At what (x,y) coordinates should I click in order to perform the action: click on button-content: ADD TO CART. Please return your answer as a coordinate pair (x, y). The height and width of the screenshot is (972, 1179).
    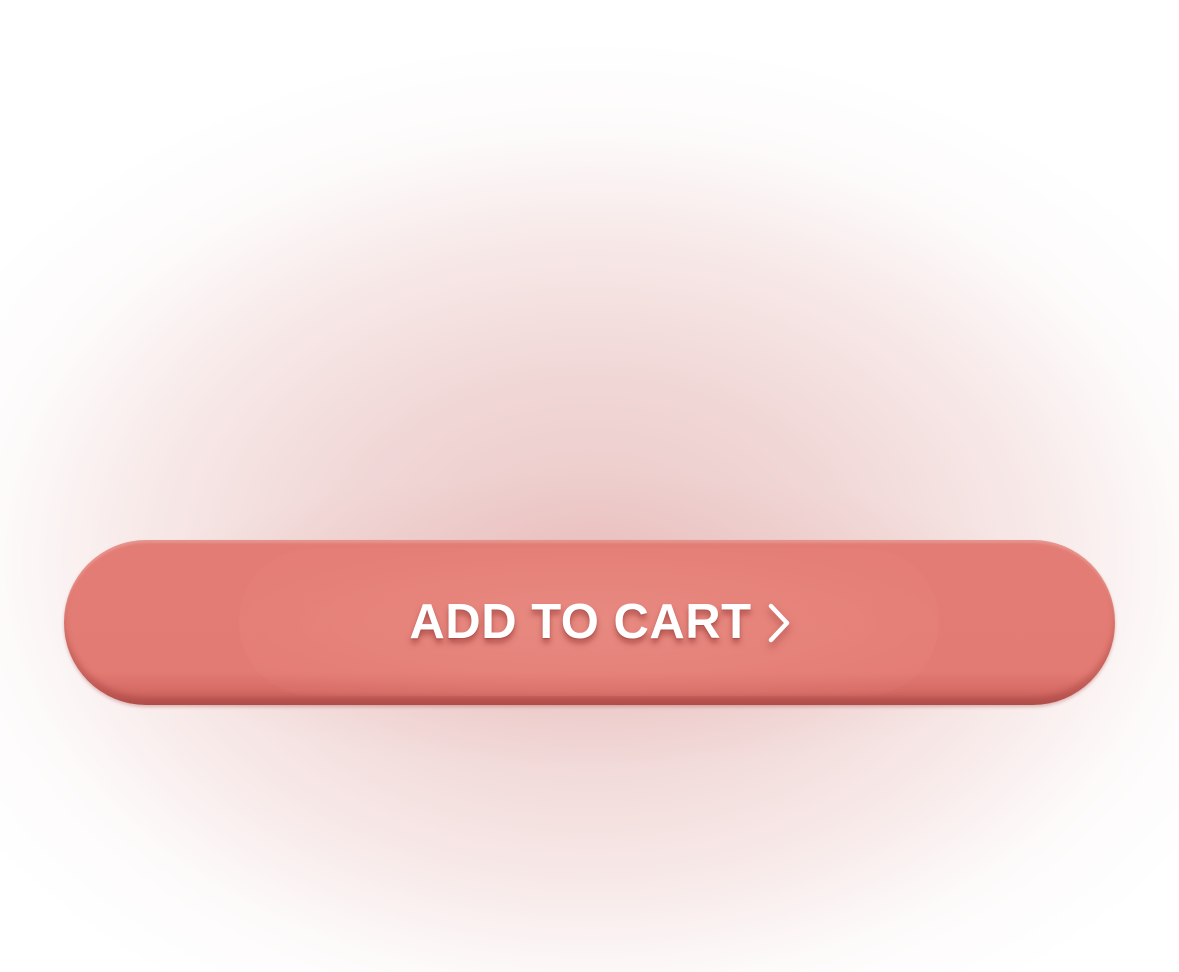
    Looking at the image, I should click on (600, 622).